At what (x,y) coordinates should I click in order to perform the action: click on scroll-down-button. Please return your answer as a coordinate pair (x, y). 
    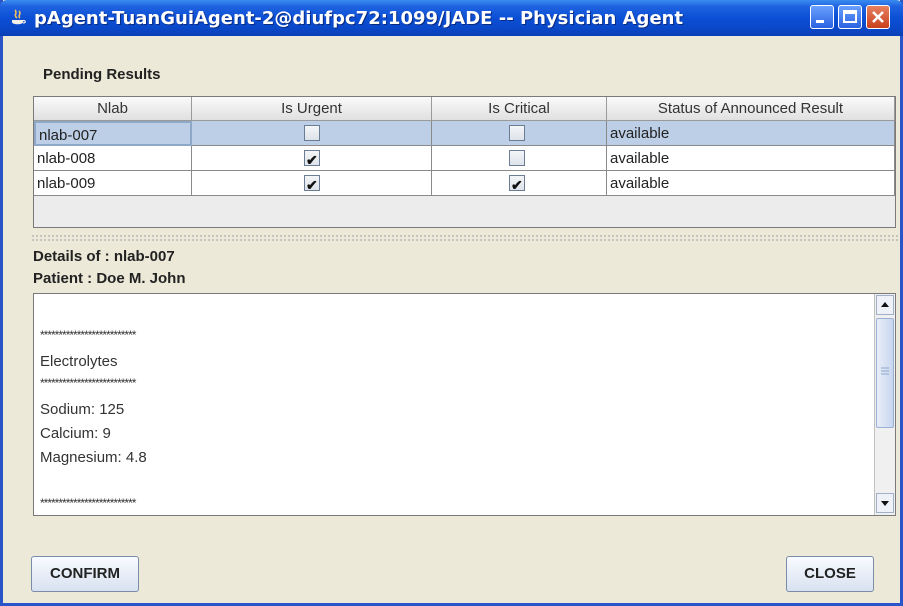
    Looking at the image, I should click on (885, 503).